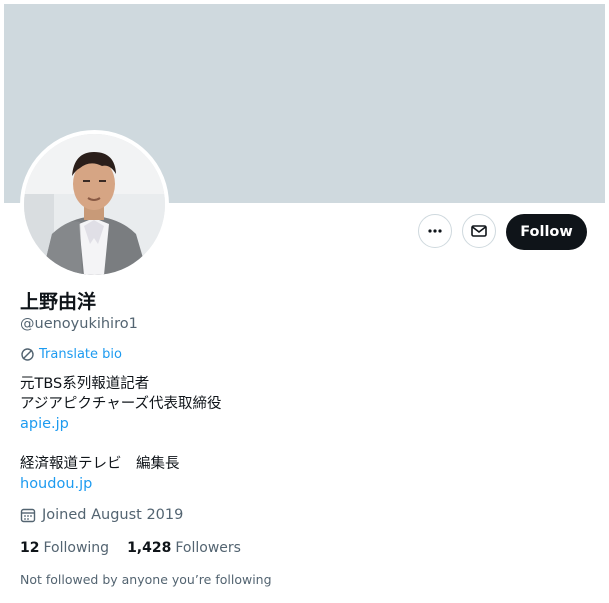  What do you see at coordinates (79, 324) in the screenshot?
I see `user-handle: @uenoyukihiro1` at bounding box center [79, 324].